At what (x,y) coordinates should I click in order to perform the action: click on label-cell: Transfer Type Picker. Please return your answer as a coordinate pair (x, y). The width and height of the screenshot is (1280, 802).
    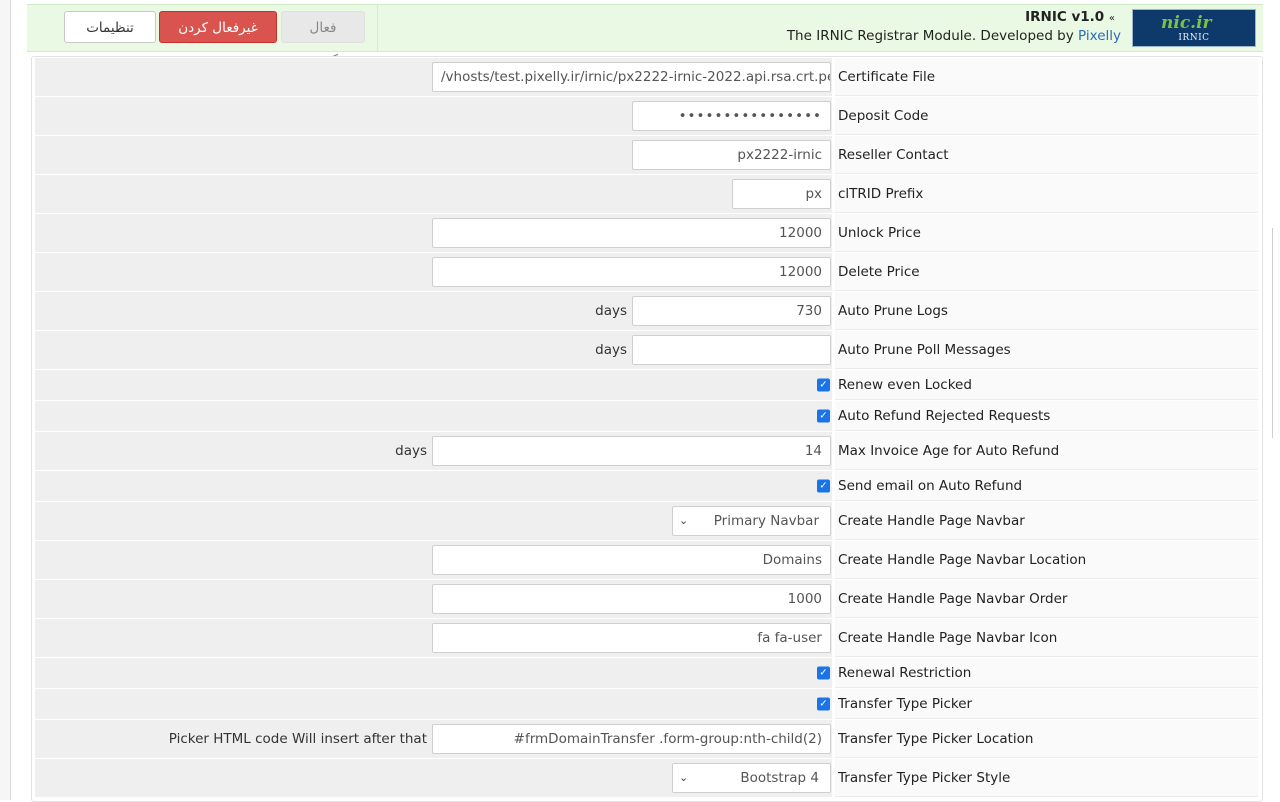
    Looking at the image, I should click on (1046, 704).